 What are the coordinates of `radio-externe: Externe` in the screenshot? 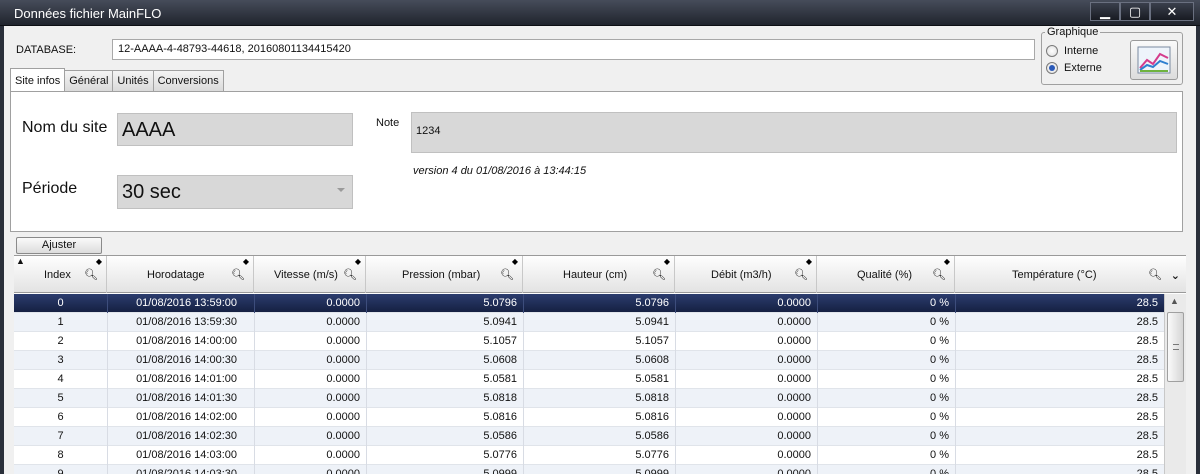 It's located at (1074, 68).